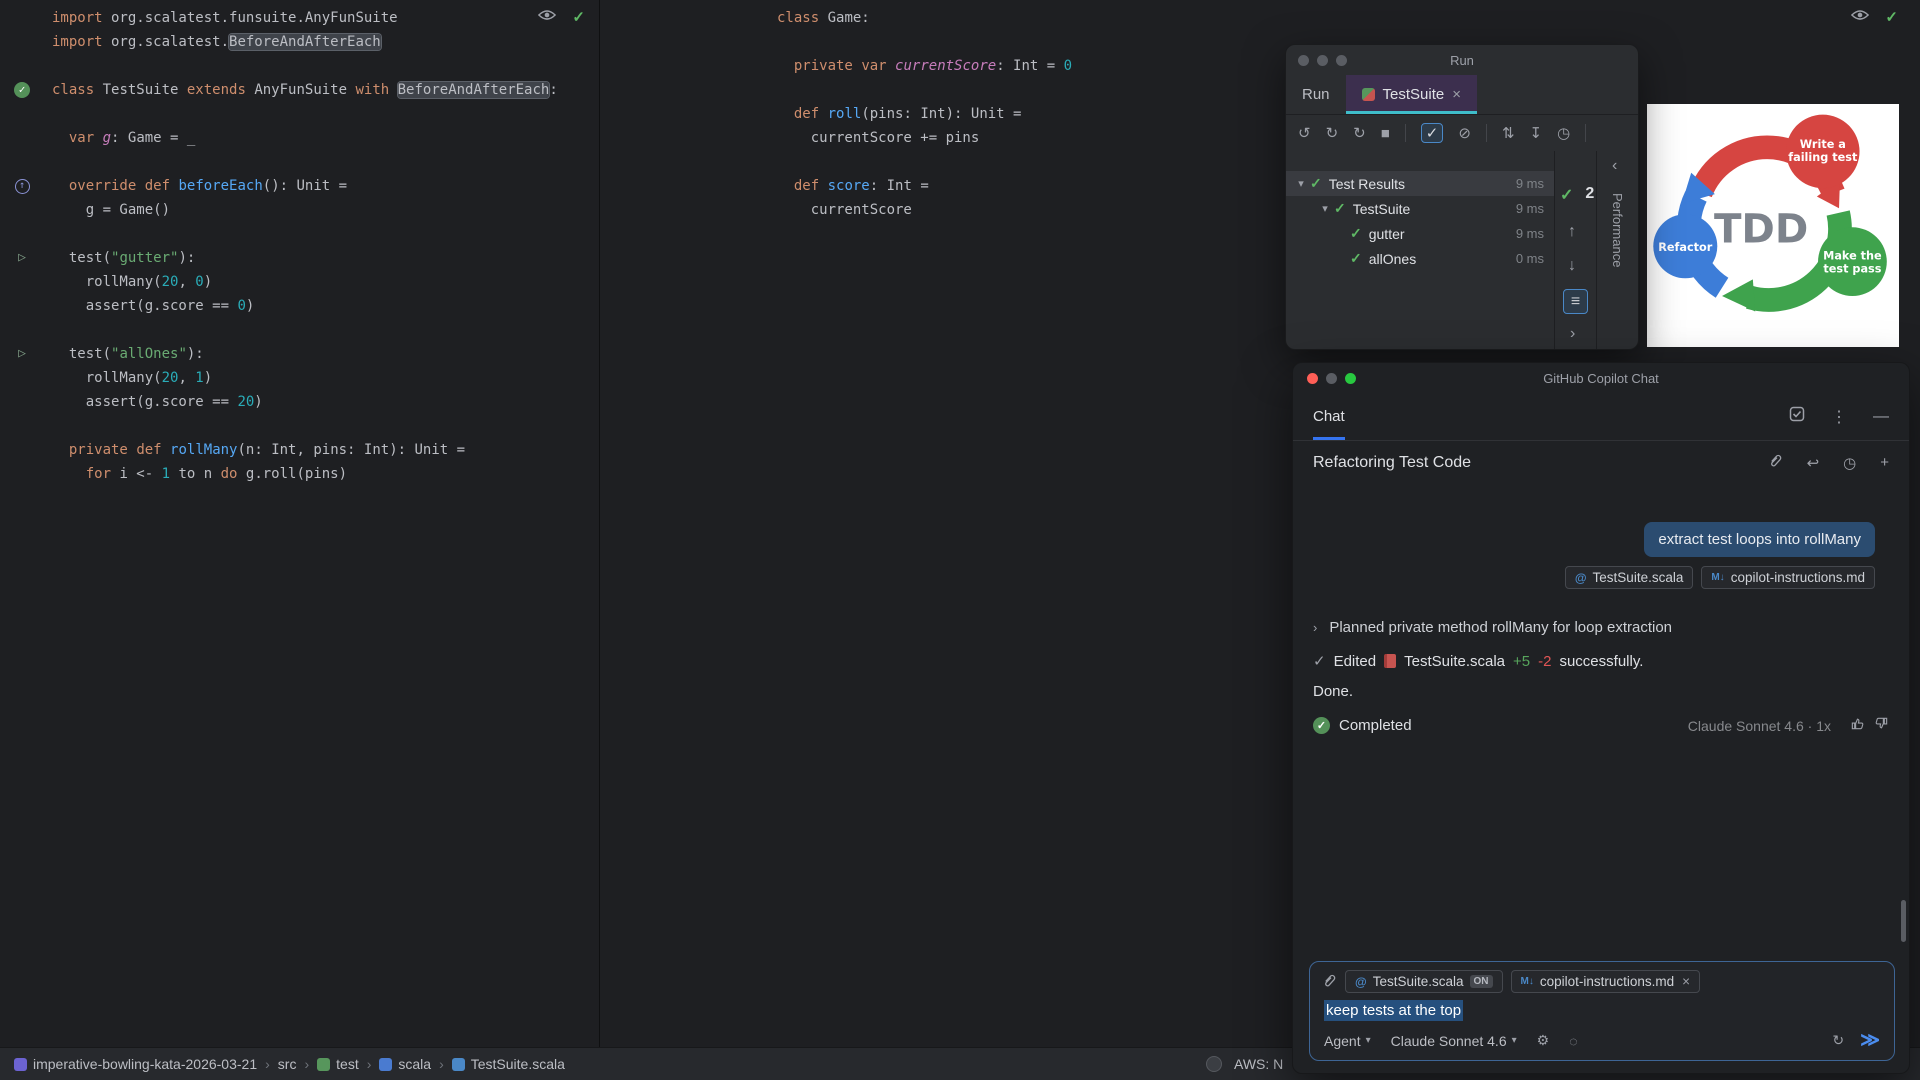 The width and height of the screenshot is (1920, 1080). I want to click on chat-scrollbar-thumb, so click(1903, 921).